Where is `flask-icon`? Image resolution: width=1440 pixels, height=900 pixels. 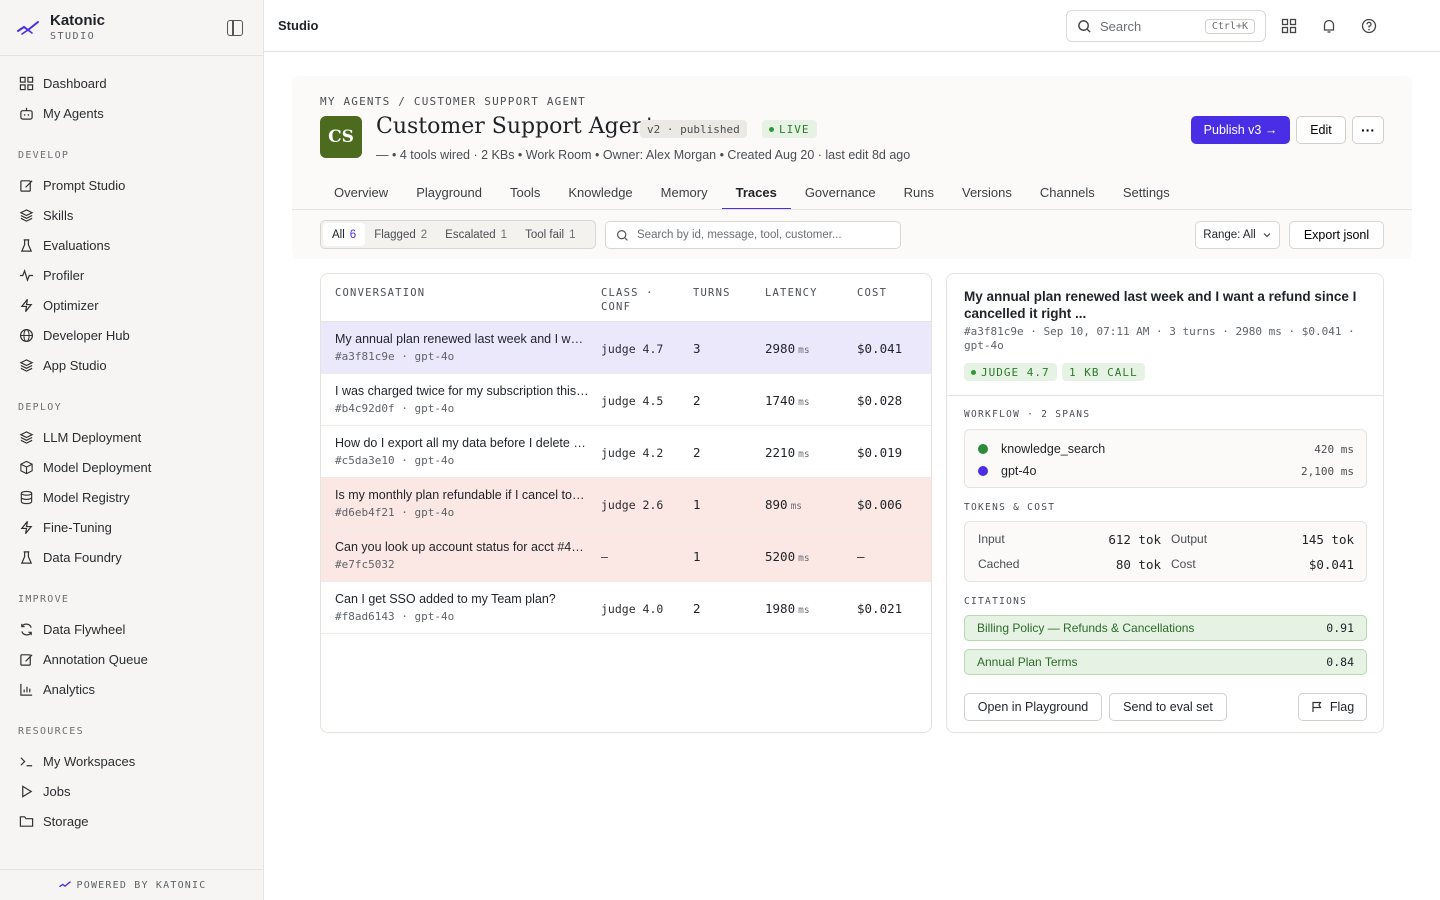
flask-icon is located at coordinates (26, 557).